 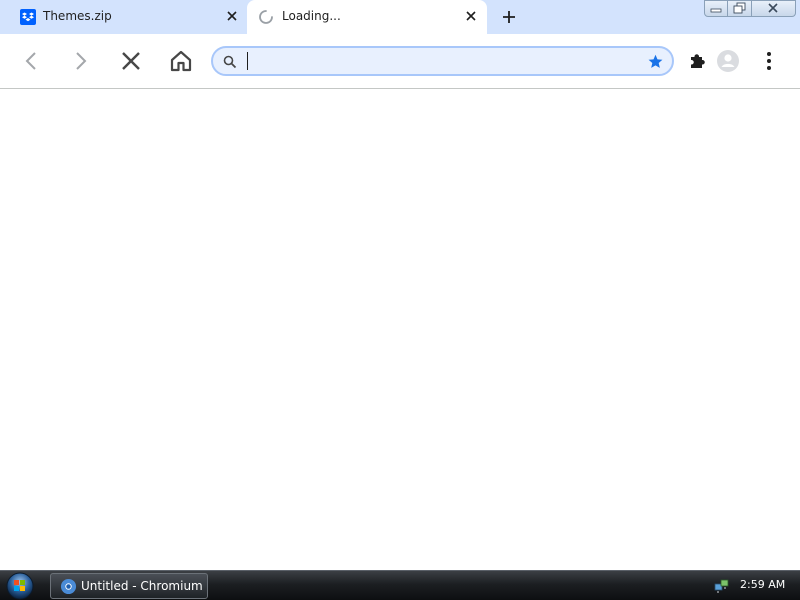 I want to click on star-icon, so click(x=655, y=61).